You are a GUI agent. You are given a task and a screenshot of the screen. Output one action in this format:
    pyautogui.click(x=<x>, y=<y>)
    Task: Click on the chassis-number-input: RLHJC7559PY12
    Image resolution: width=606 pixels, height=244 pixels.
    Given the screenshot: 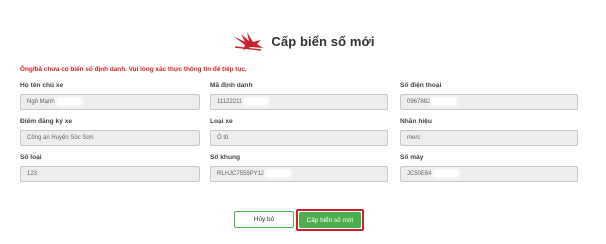 What is the action you would take?
    pyautogui.click(x=299, y=174)
    